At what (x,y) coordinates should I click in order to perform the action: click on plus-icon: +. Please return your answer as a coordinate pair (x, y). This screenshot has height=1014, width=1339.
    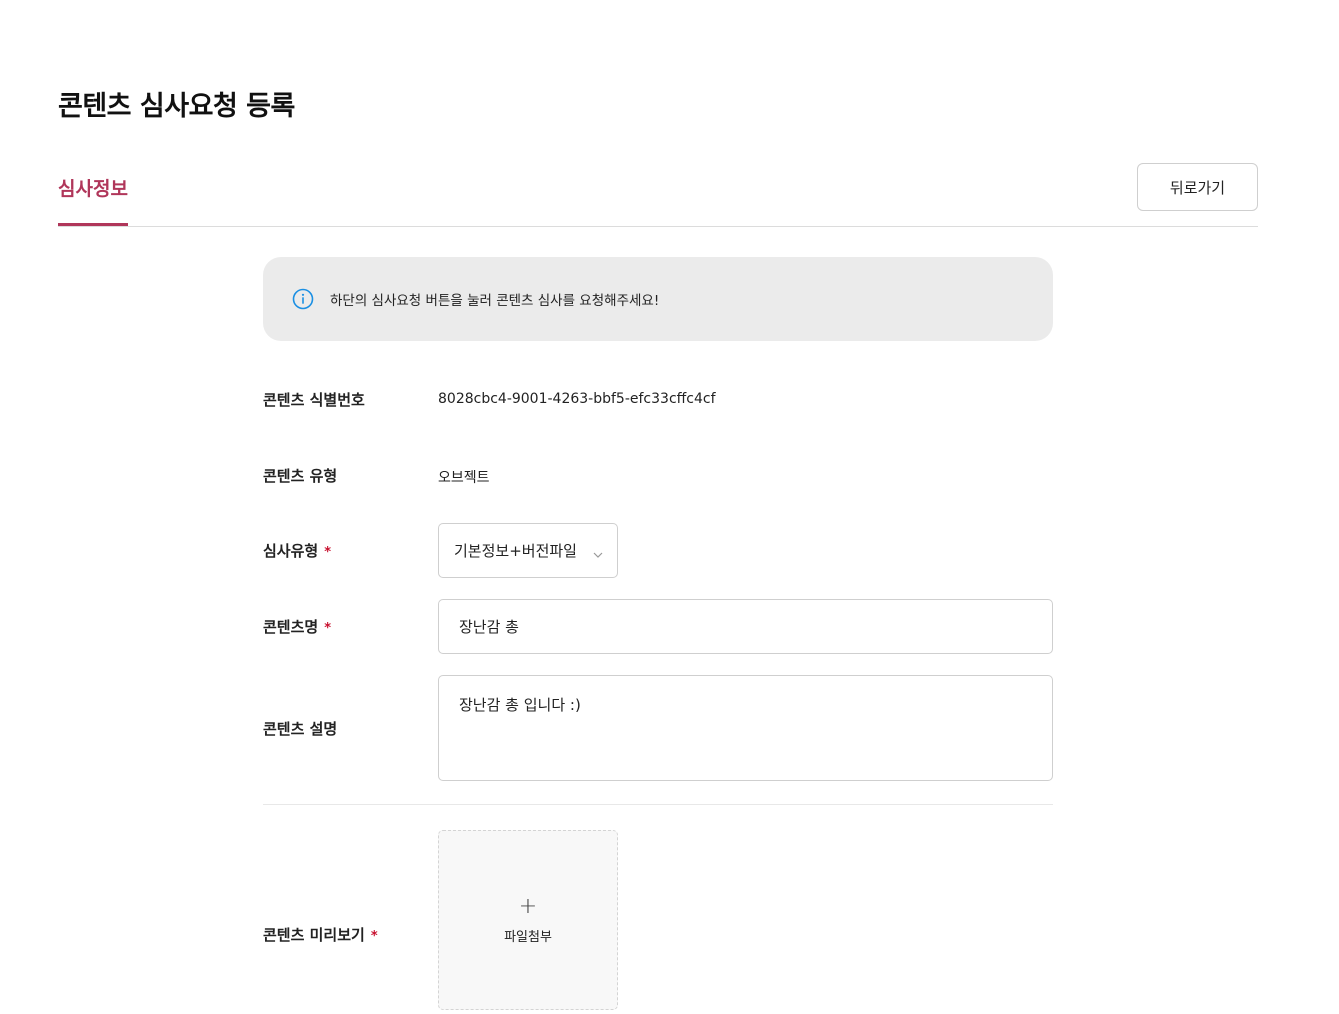
    Looking at the image, I should click on (528, 906).